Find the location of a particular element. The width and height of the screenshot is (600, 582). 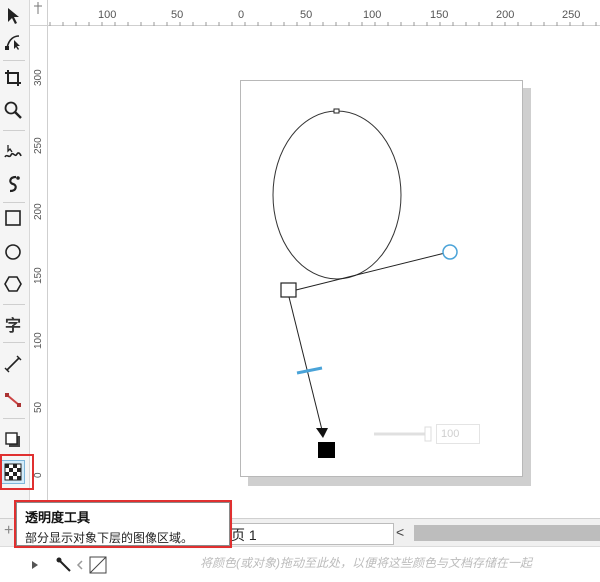

highlight-tooltip is located at coordinates (123, 524).